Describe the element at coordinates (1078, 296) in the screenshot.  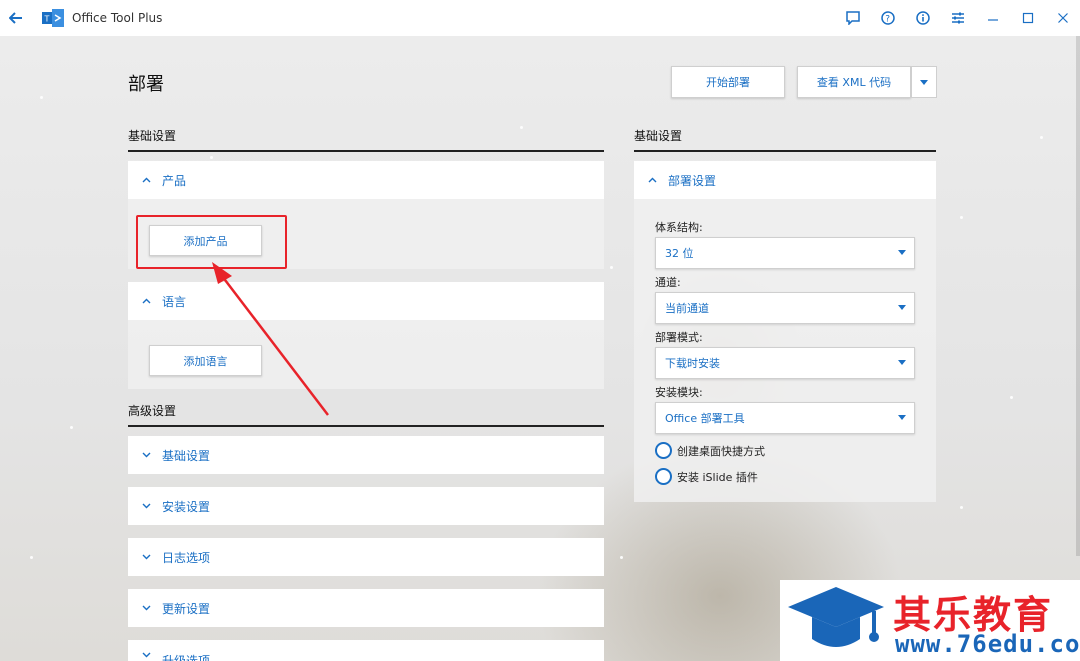
I see `vertical-scrollbar` at that location.